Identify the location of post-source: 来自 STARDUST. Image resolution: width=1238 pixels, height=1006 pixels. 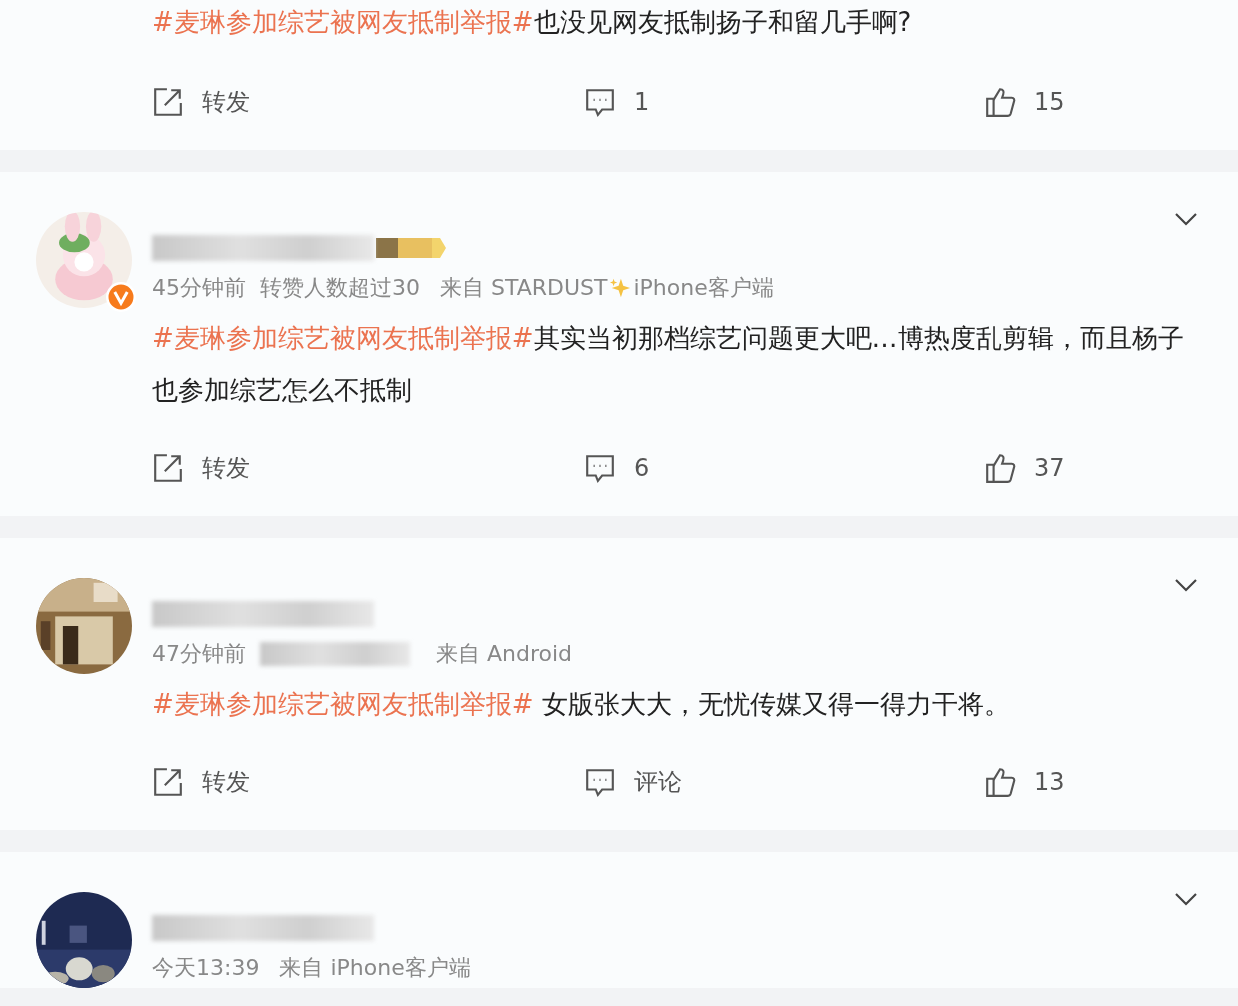
(524, 288).